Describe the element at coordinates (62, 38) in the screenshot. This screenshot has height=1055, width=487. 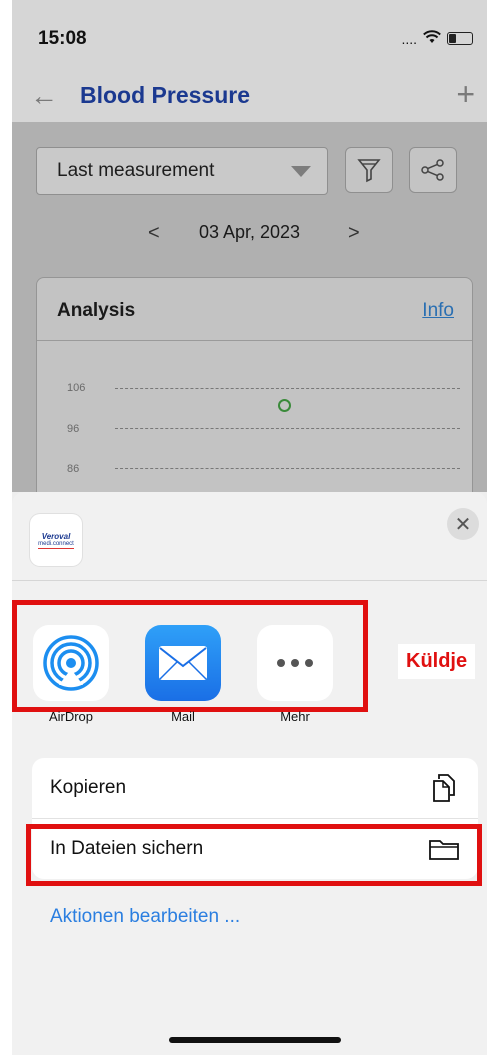
I see `status-time: 15:08` at that location.